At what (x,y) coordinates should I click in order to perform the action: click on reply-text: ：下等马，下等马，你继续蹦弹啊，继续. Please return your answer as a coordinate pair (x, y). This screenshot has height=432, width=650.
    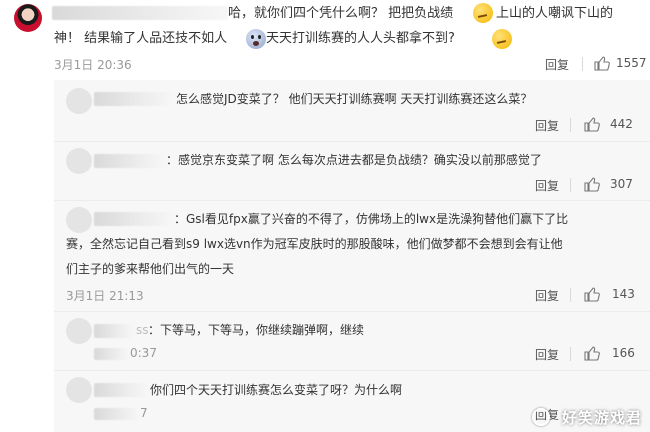
    Looking at the image, I should click on (256, 330).